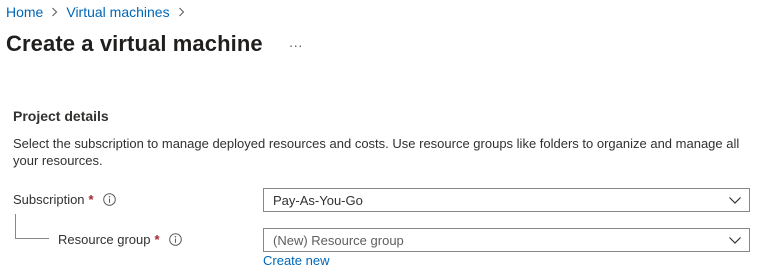 The width and height of the screenshot is (763, 278). What do you see at coordinates (61, 116) in the screenshot?
I see `section-title-project-details: Project details` at bounding box center [61, 116].